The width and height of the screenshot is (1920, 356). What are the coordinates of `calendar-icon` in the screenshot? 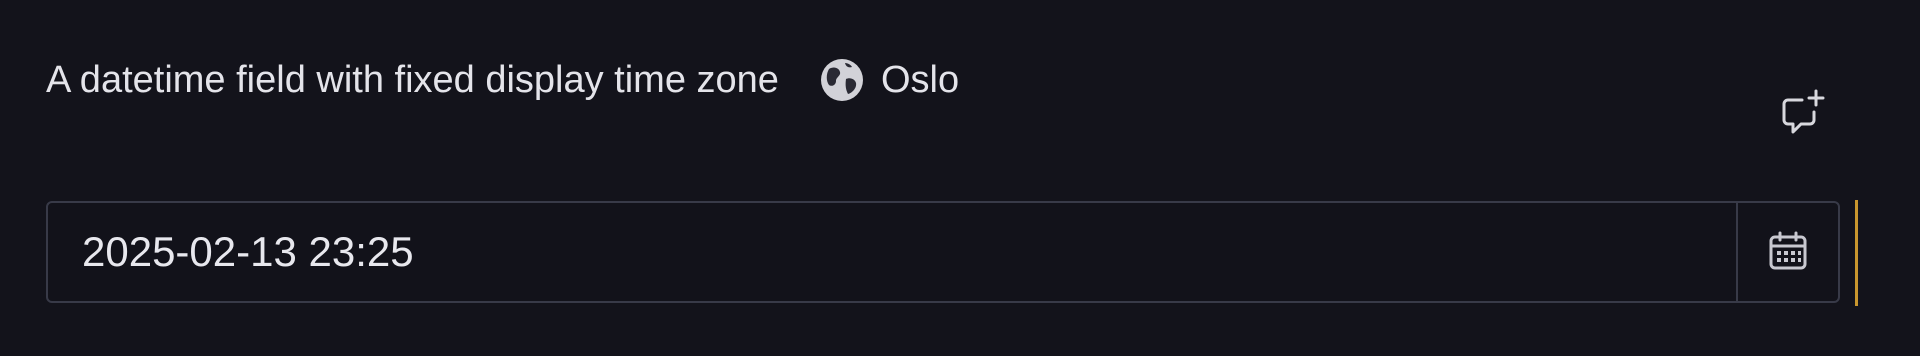 It's located at (1788, 250).